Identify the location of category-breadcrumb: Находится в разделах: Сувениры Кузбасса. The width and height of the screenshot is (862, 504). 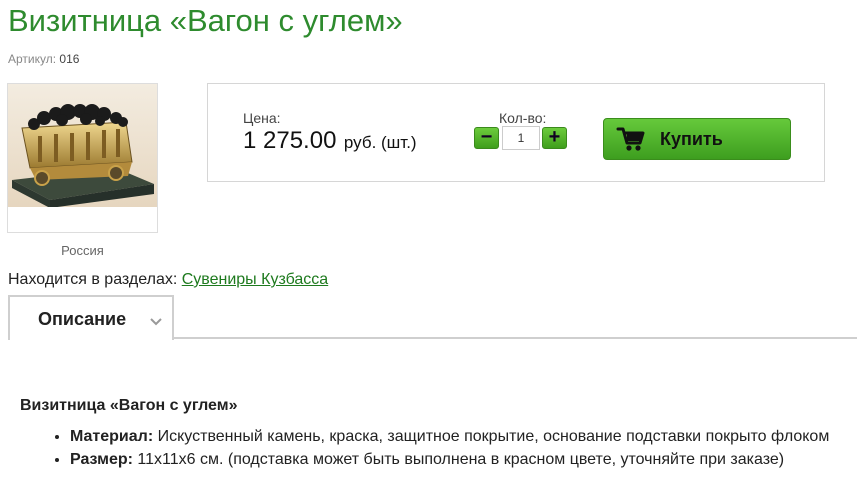
(168, 280).